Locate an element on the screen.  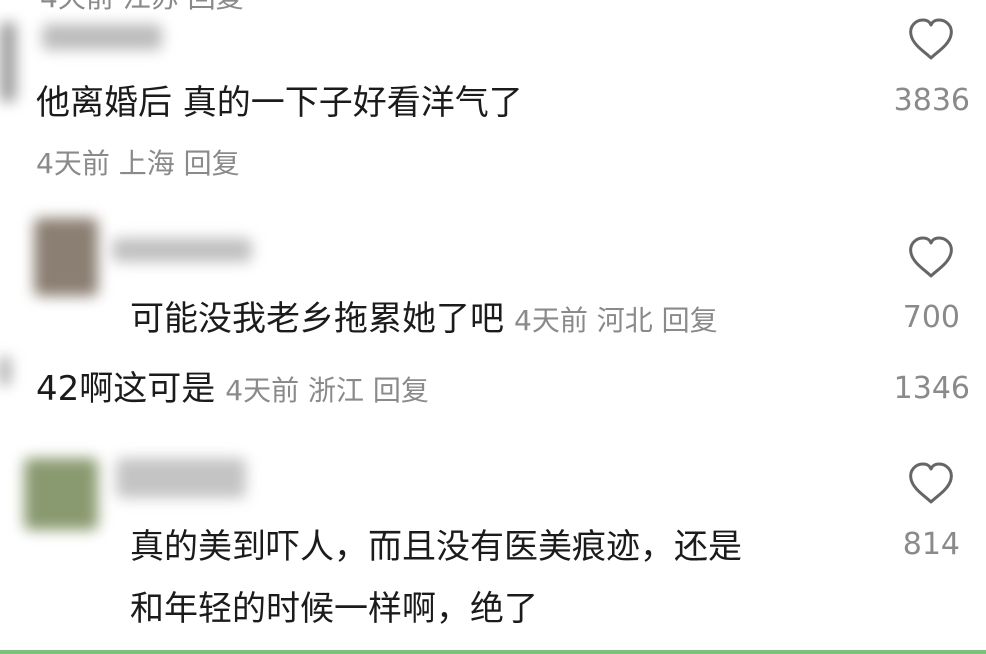
comment-text-line-2: 和年轻的时候一样啊，绝了 is located at coordinates (334, 609).